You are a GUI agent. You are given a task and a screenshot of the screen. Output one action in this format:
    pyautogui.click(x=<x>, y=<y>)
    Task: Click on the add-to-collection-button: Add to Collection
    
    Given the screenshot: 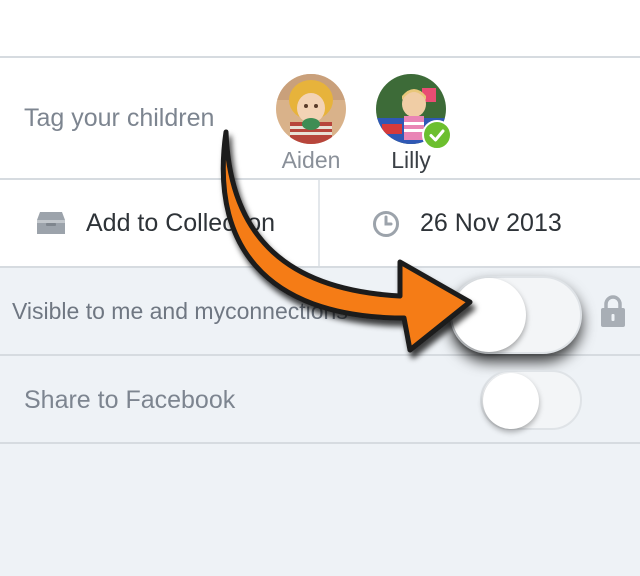 What is the action you would take?
    pyautogui.click(x=180, y=223)
    